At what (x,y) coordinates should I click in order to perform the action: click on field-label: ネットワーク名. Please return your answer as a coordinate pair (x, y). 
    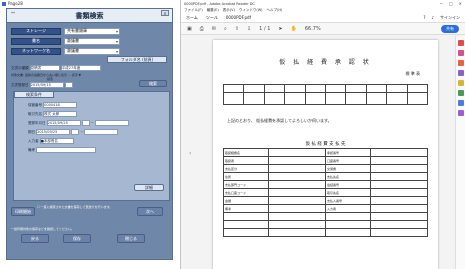
    Looking at the image, I should click on (36, 51).